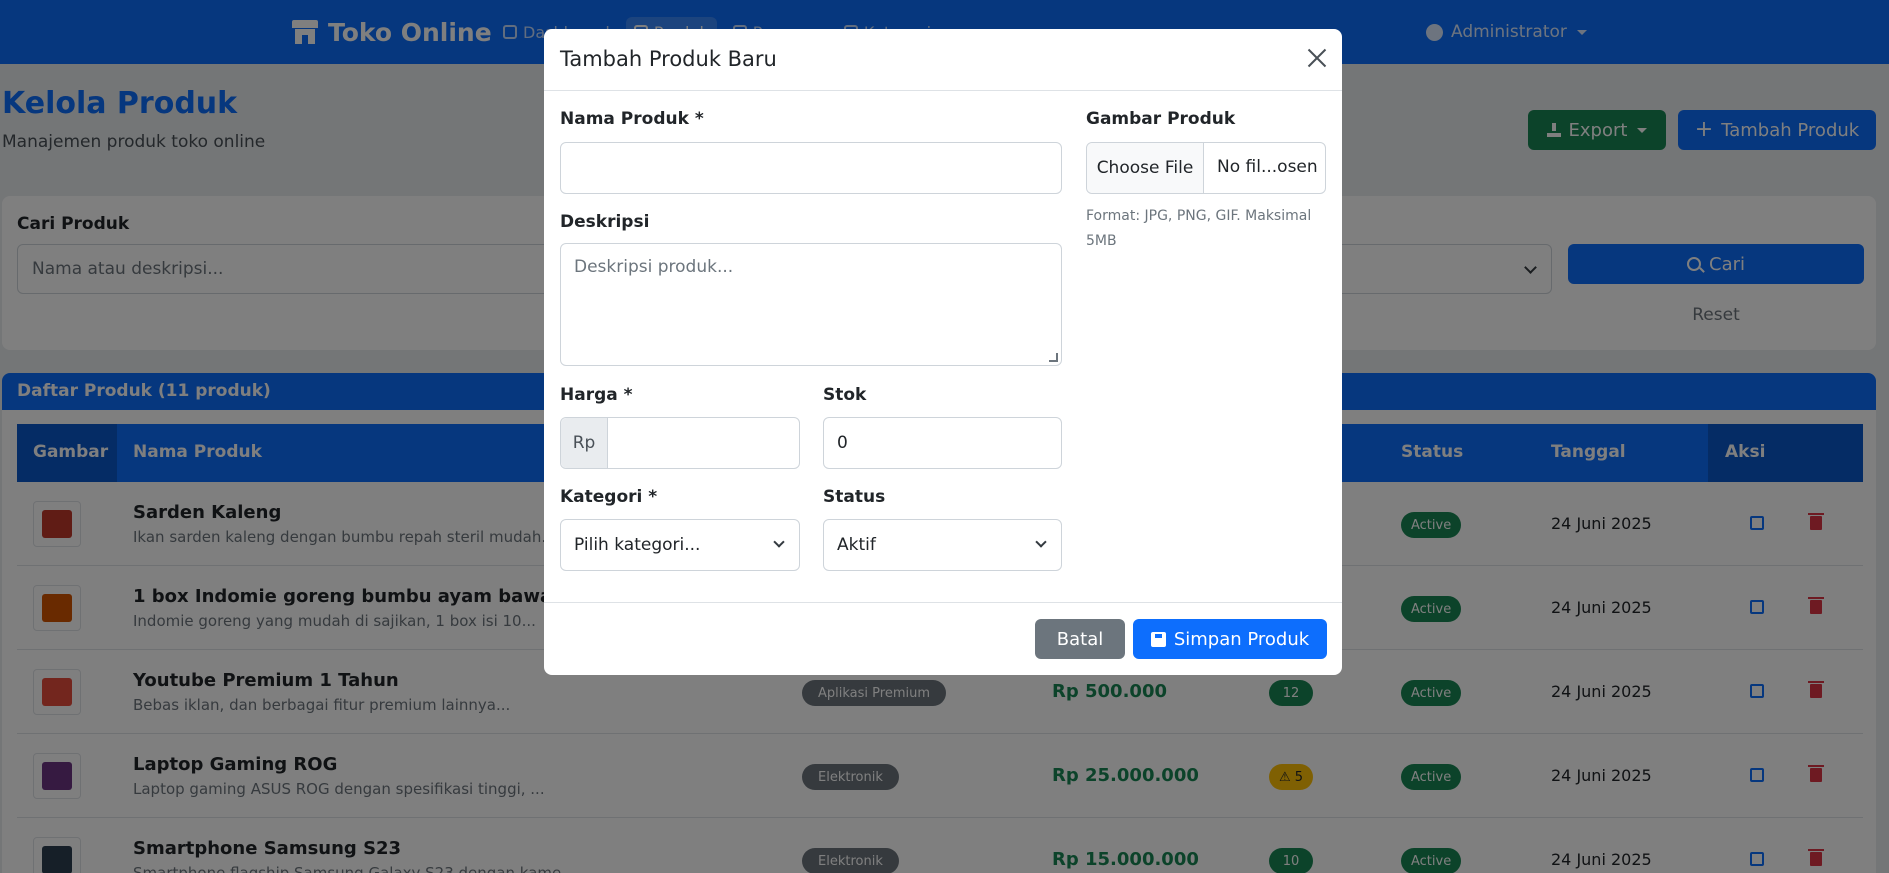  Describe the element at coordinates (1267, 167) in the screenshot. I see `file-name: No fil...osen` at that location.